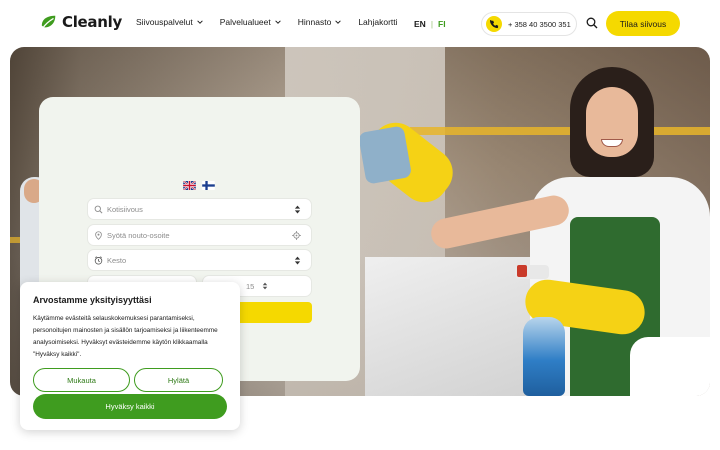 The image size is (720, 450). Describe the element at coordinates (98, 235) in the screenshot. I see `location-pin-icon` at that location.